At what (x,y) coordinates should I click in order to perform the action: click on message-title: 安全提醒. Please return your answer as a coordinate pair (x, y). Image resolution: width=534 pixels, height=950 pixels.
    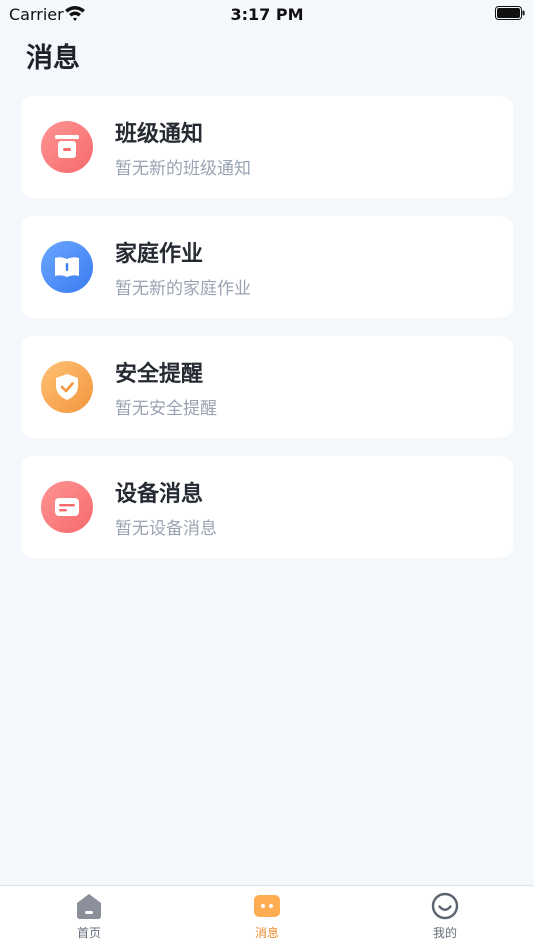
    Looking at the image, I should click on (159, 374).